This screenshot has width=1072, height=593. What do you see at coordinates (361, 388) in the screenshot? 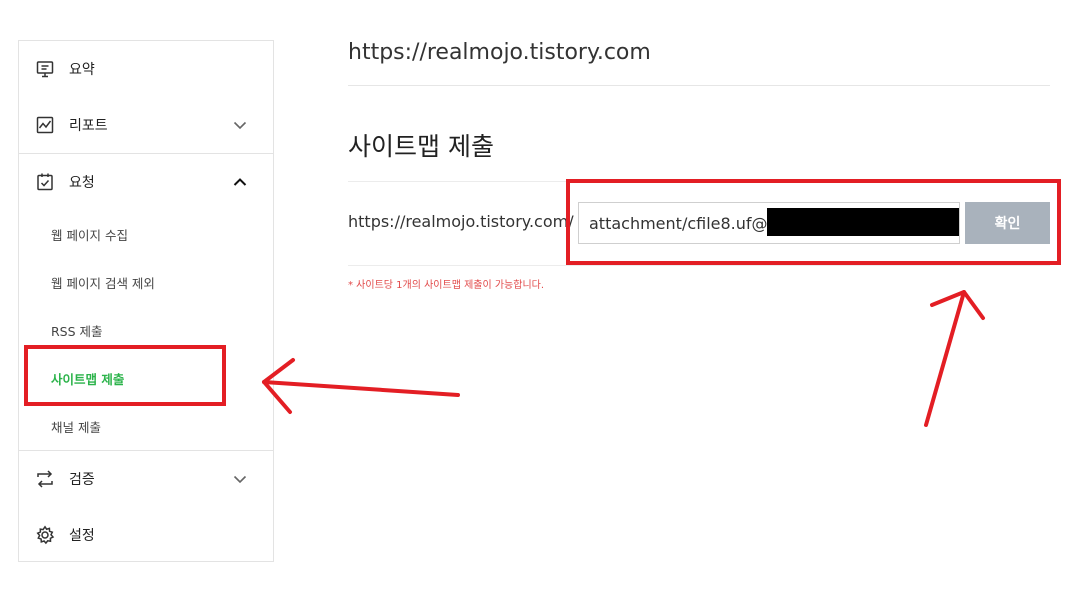
I see `arrow-left` at bounding box center [361, 388].